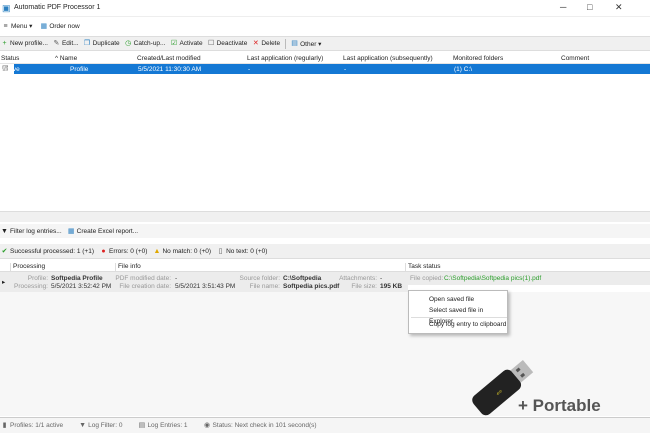  Describe the element at coordinates (325, 8) in the screenshot. I see `title-bar: ▣ Automatic PDF Processor 1 ─ □ ✕` at that location.